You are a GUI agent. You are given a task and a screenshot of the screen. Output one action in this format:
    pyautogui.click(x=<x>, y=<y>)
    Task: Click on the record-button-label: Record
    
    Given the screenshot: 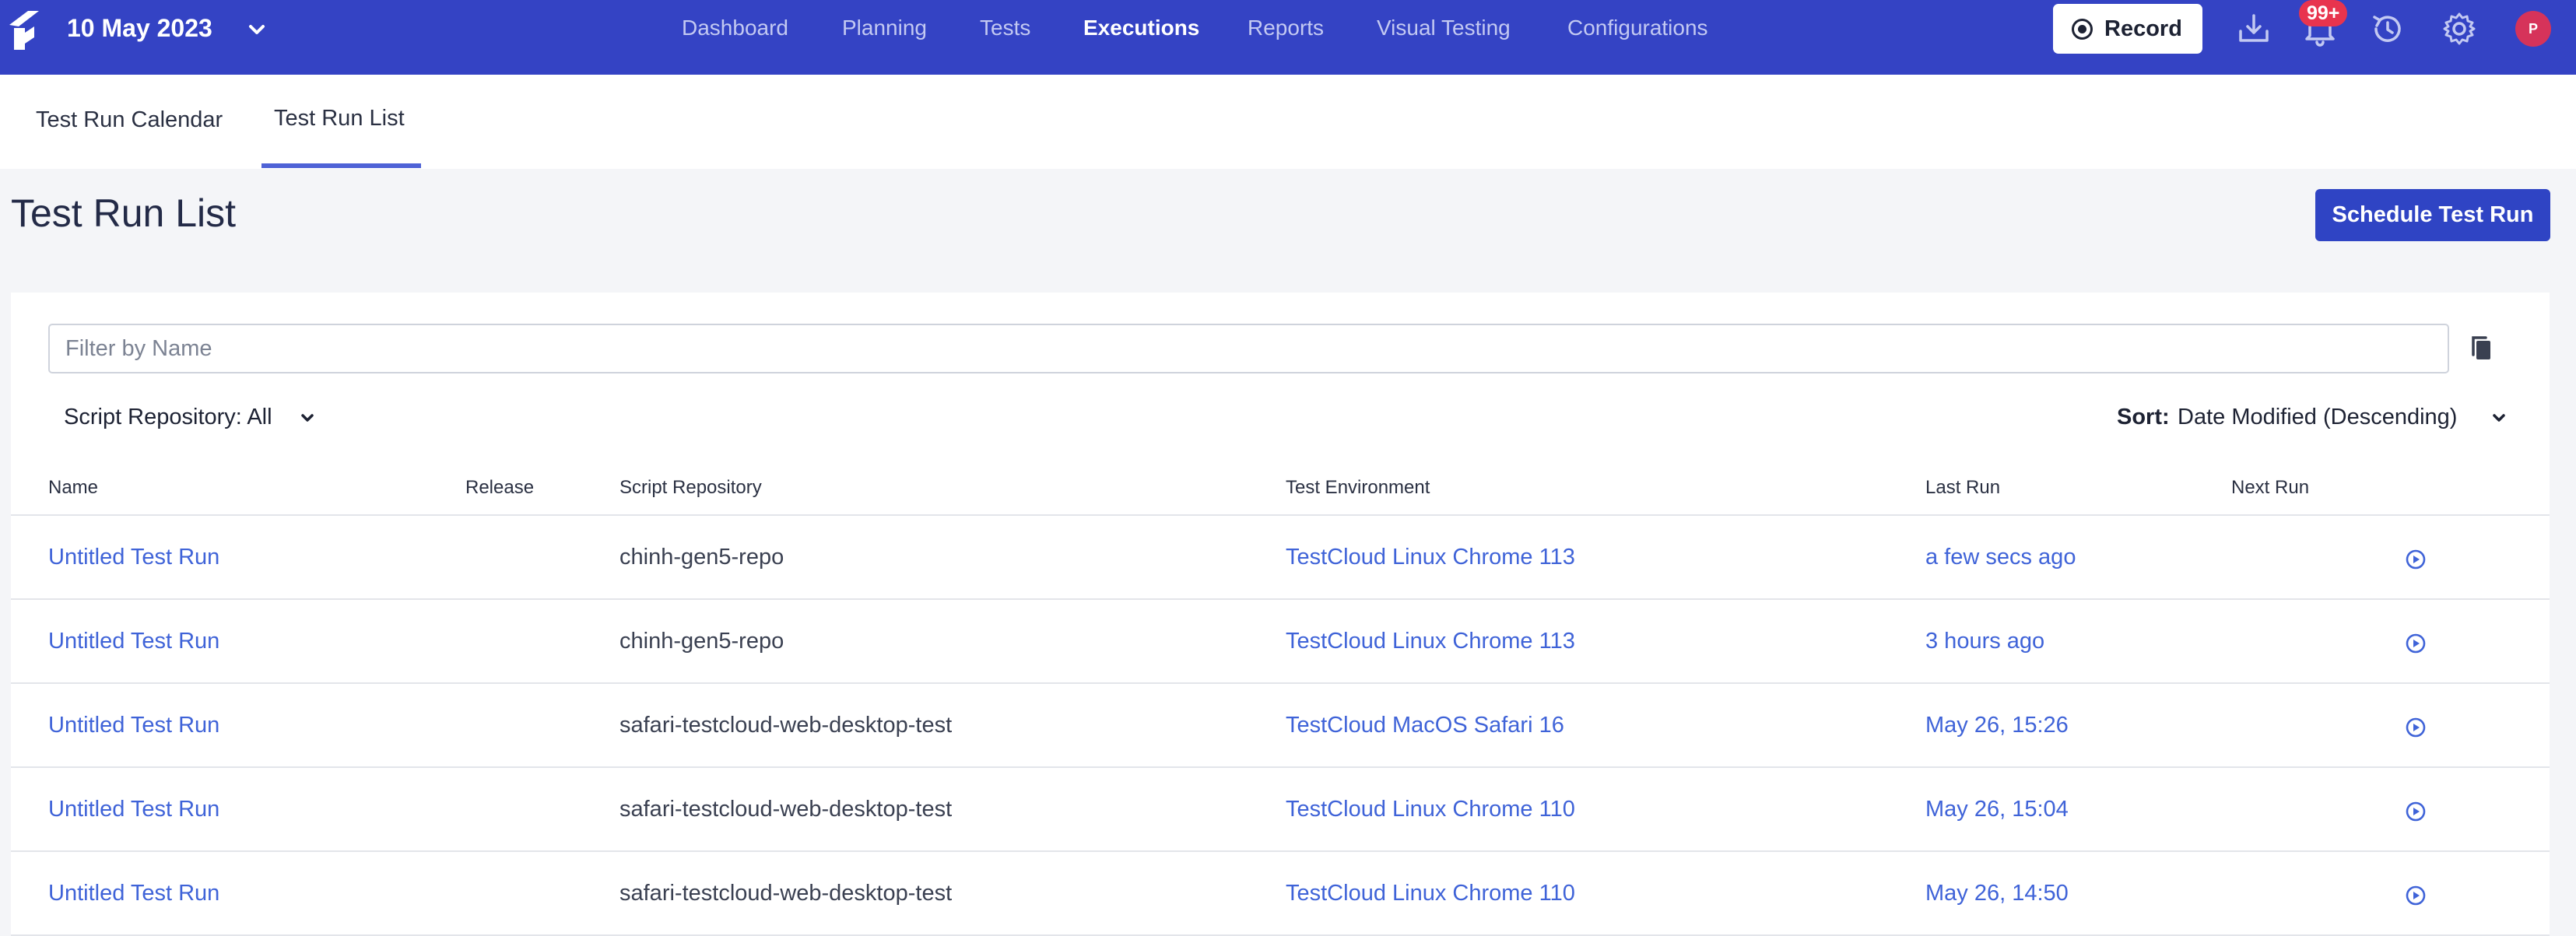 What is the action you would take?
    pyautogui.click(x=2143, y=28)
    